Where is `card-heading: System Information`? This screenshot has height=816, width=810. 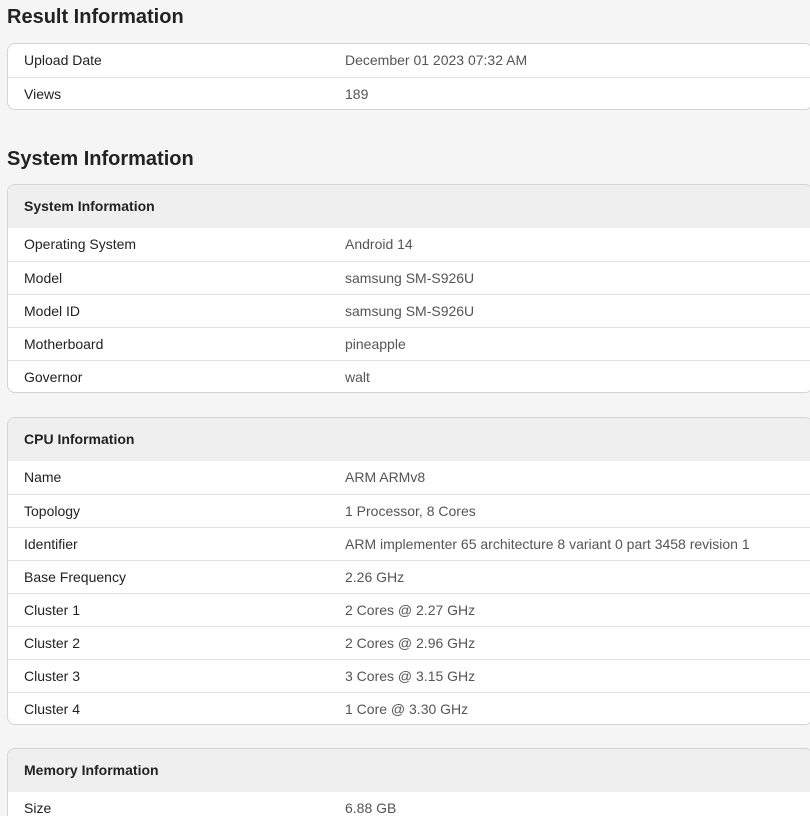
card-heading: System Information is located at coordinates (409, 206).